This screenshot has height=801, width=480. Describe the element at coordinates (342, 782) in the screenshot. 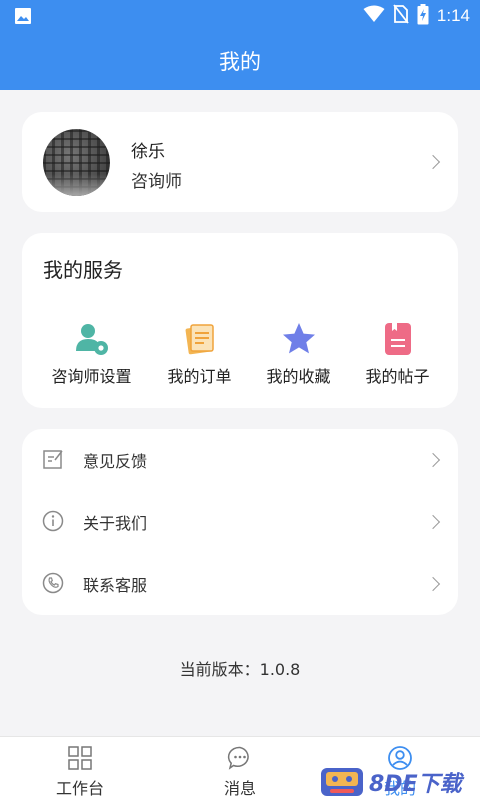

I see `watermark-logo-icon` at that location.